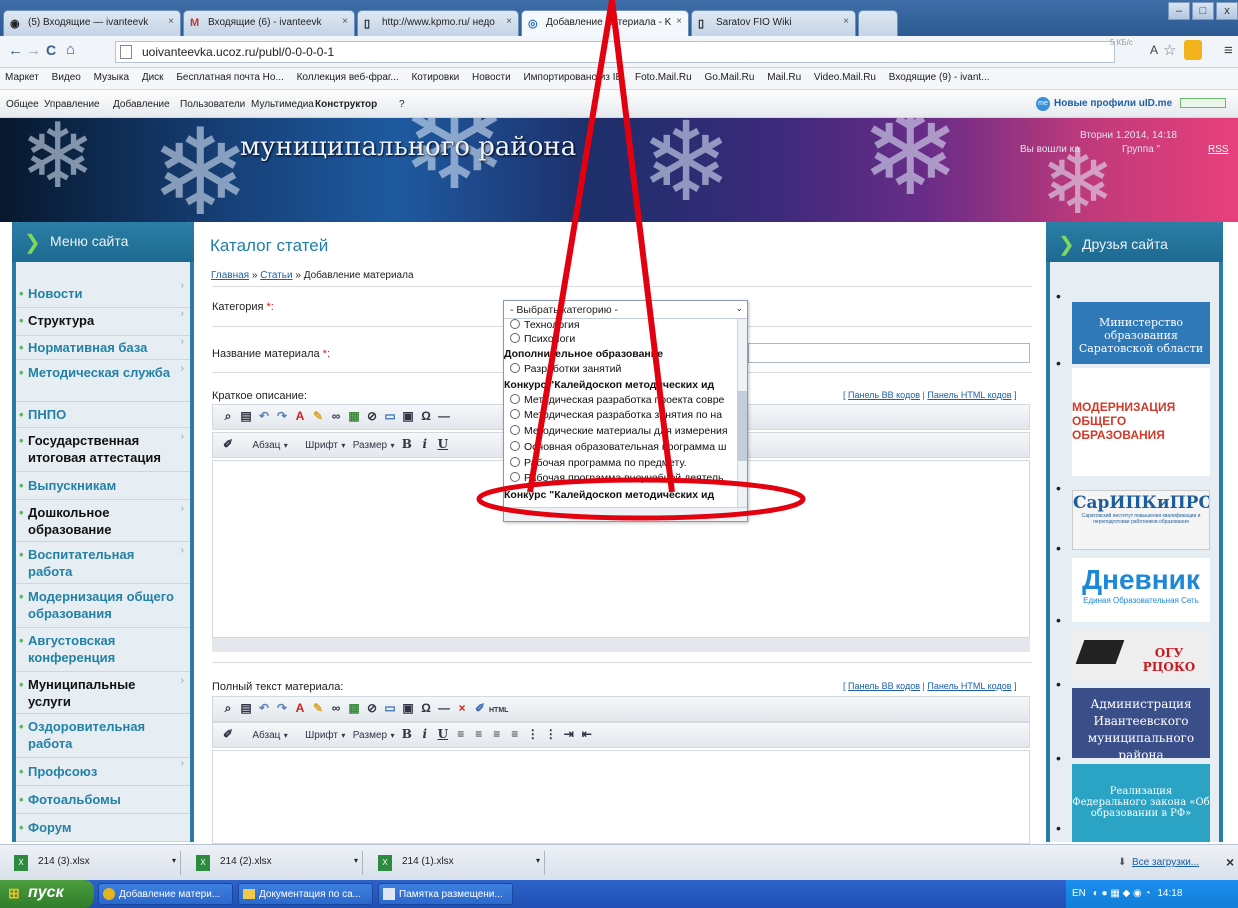 This screenshot has width=1238, height=908. I want to click on start-label: пуск, so click(46, 892).